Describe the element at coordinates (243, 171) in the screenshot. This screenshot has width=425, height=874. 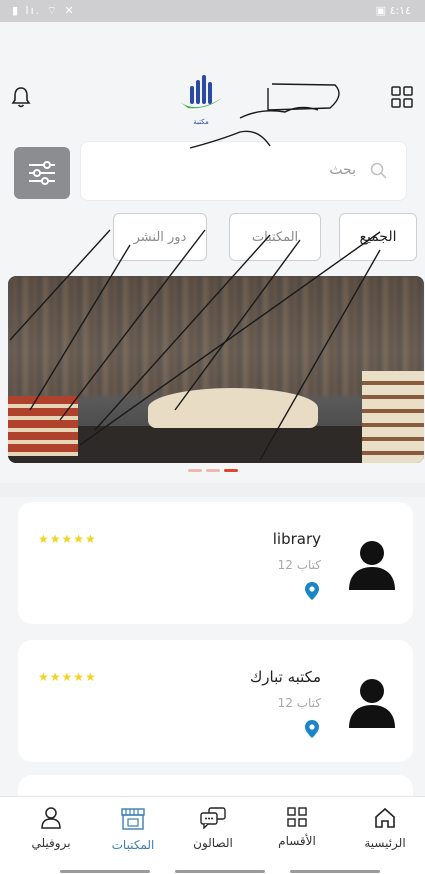
I see `search-input: بحث` at that location.